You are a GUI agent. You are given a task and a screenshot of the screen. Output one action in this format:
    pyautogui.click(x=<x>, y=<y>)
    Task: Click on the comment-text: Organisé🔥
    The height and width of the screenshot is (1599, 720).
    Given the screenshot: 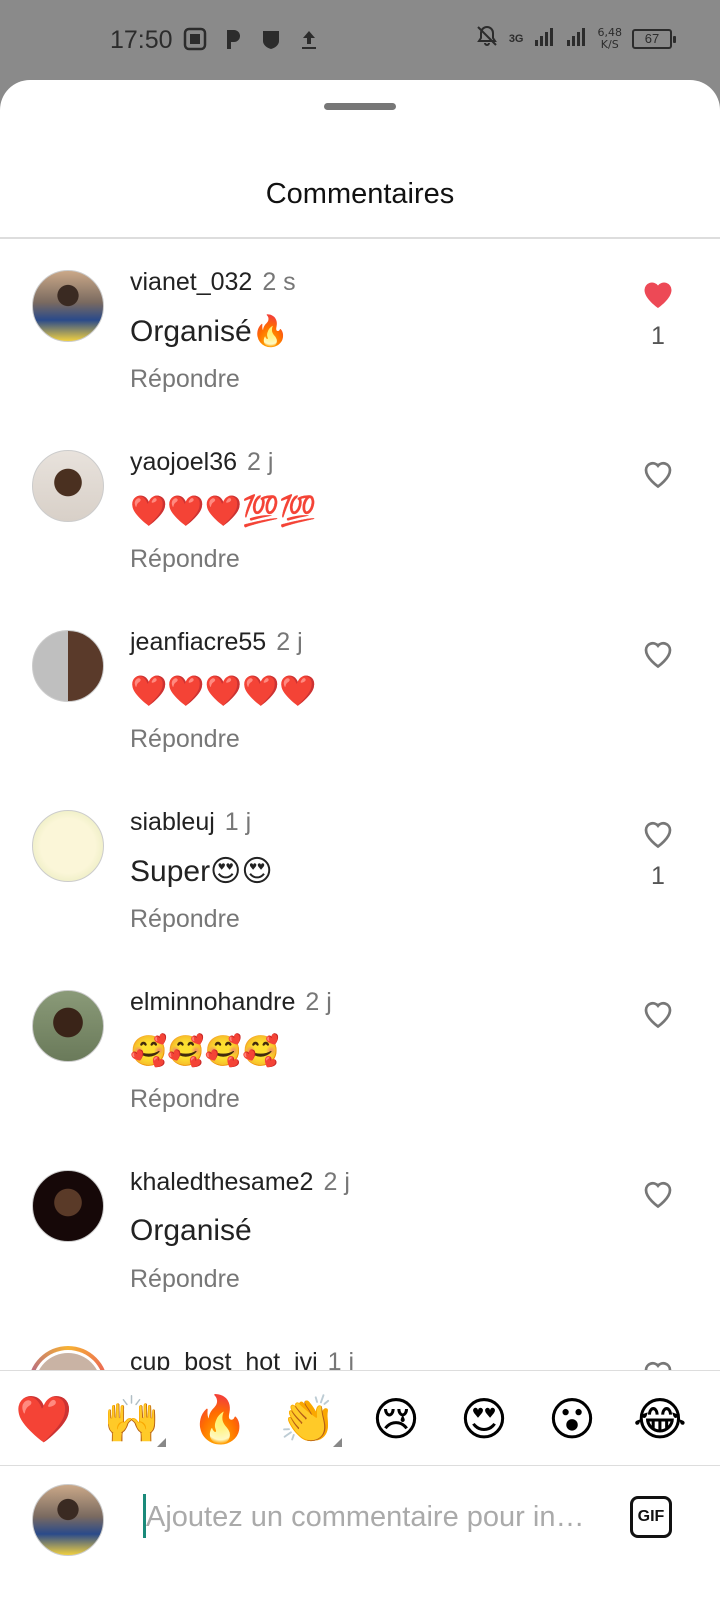 What is the action you would take?
    pyautogui.click(x=210, y=331)
    